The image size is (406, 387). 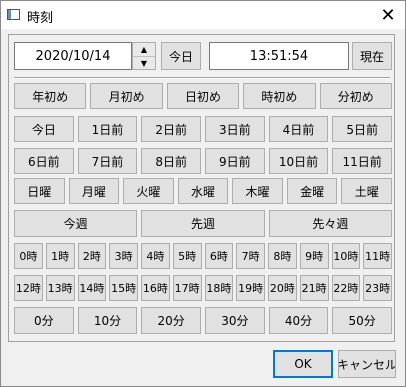 What do you see at coordinates (107, 161) in the screenshot?
I see `days-ago-button: 7日前` at bounding box center [107, 161].